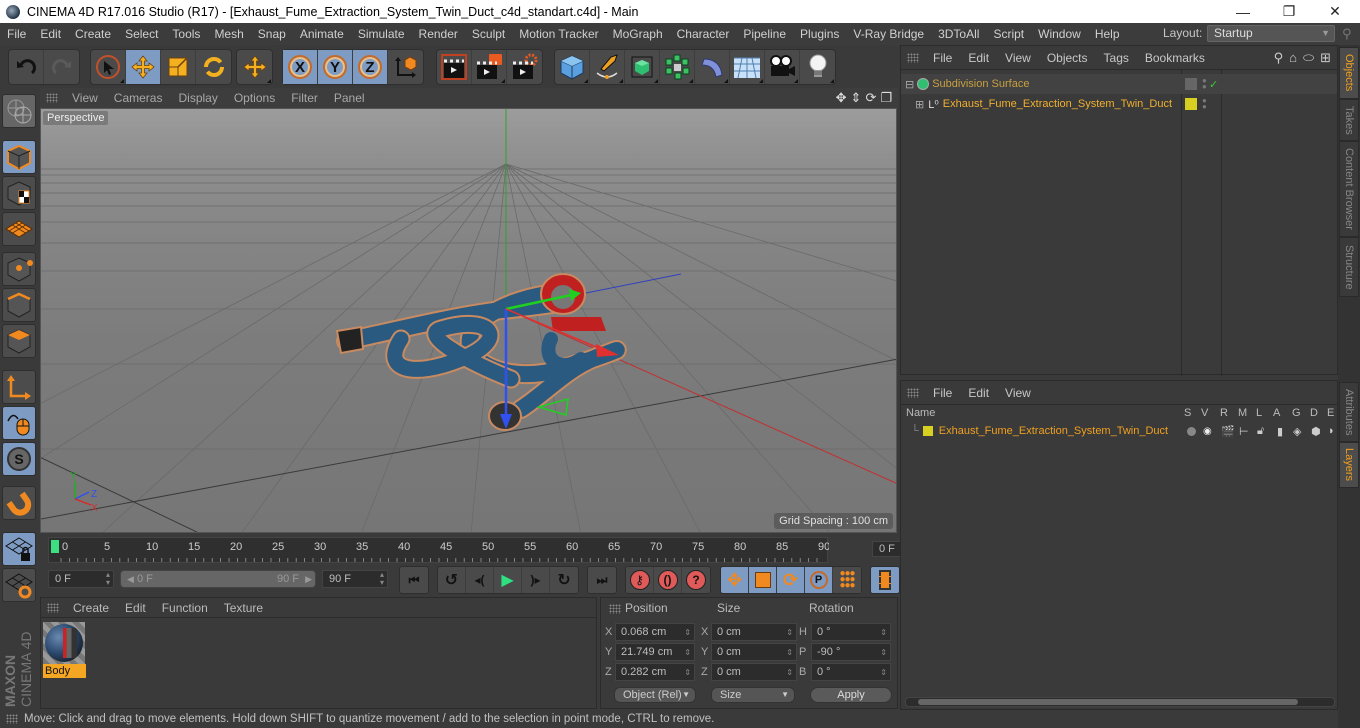 The width and height of the screenshot is (1360, 728). Describe the element at coordinates (81, 579) in the screenshot. I see `start-frame-field: 0 F ▴ ▾` at that location.